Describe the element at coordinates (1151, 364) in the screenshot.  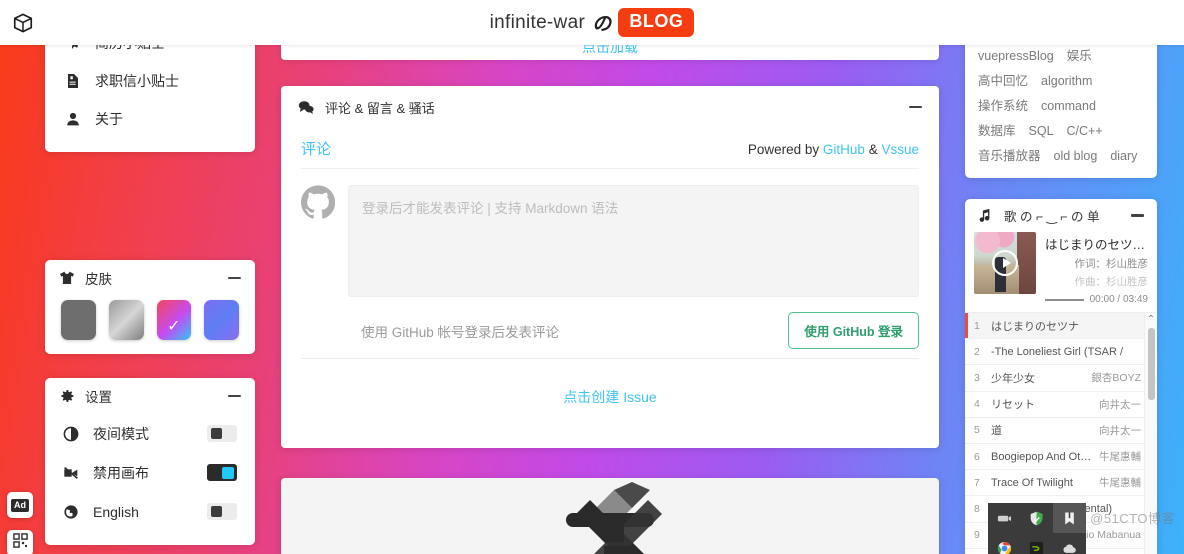
I see `scrollbar-thumb` at that location.